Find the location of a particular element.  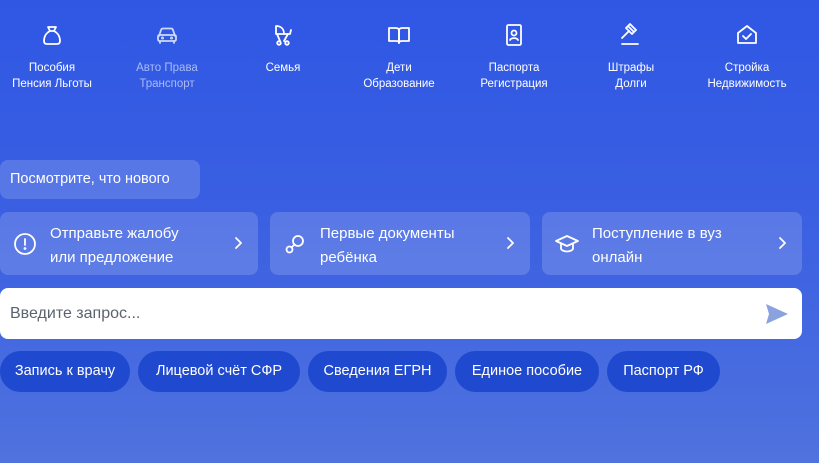

search-bar is located at coordinates (401, 313).